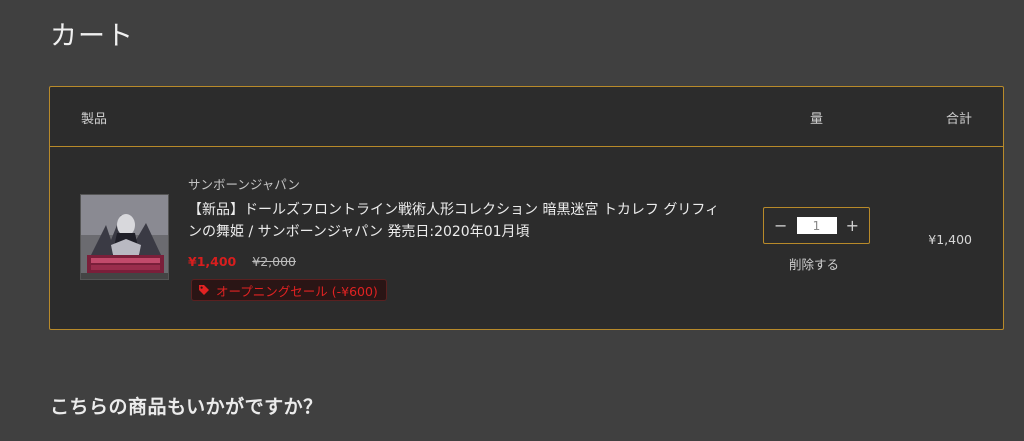 Image resolution: width=1024 pixels, height=441 pixels. I want to click on product-image-icon, so click(124, 237).